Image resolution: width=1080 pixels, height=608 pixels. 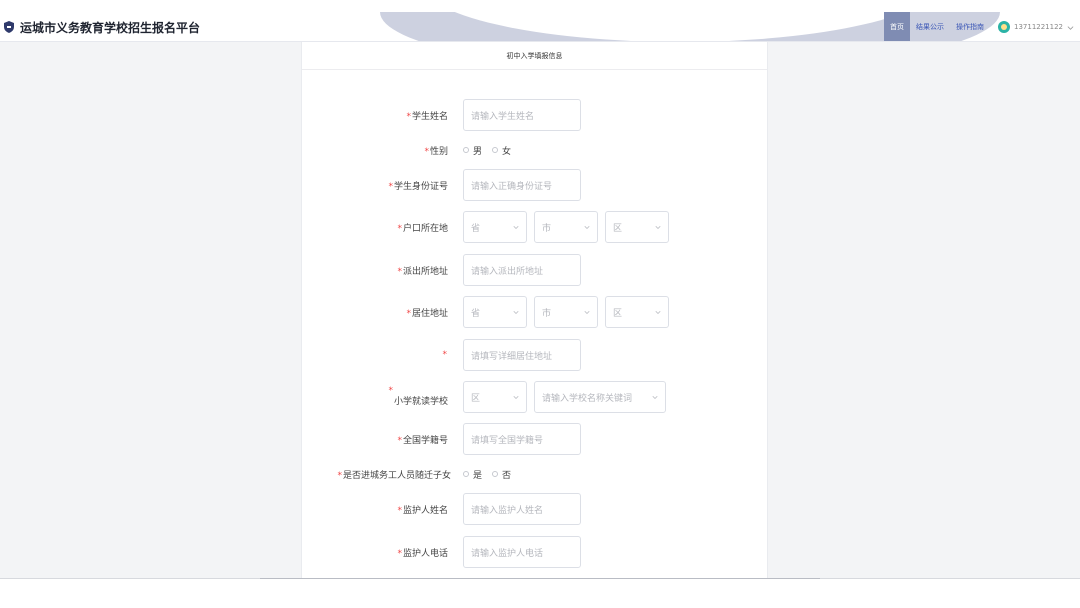 I want to click on label-primary-school: * 小学就读学校, so click(x=418, y=396).